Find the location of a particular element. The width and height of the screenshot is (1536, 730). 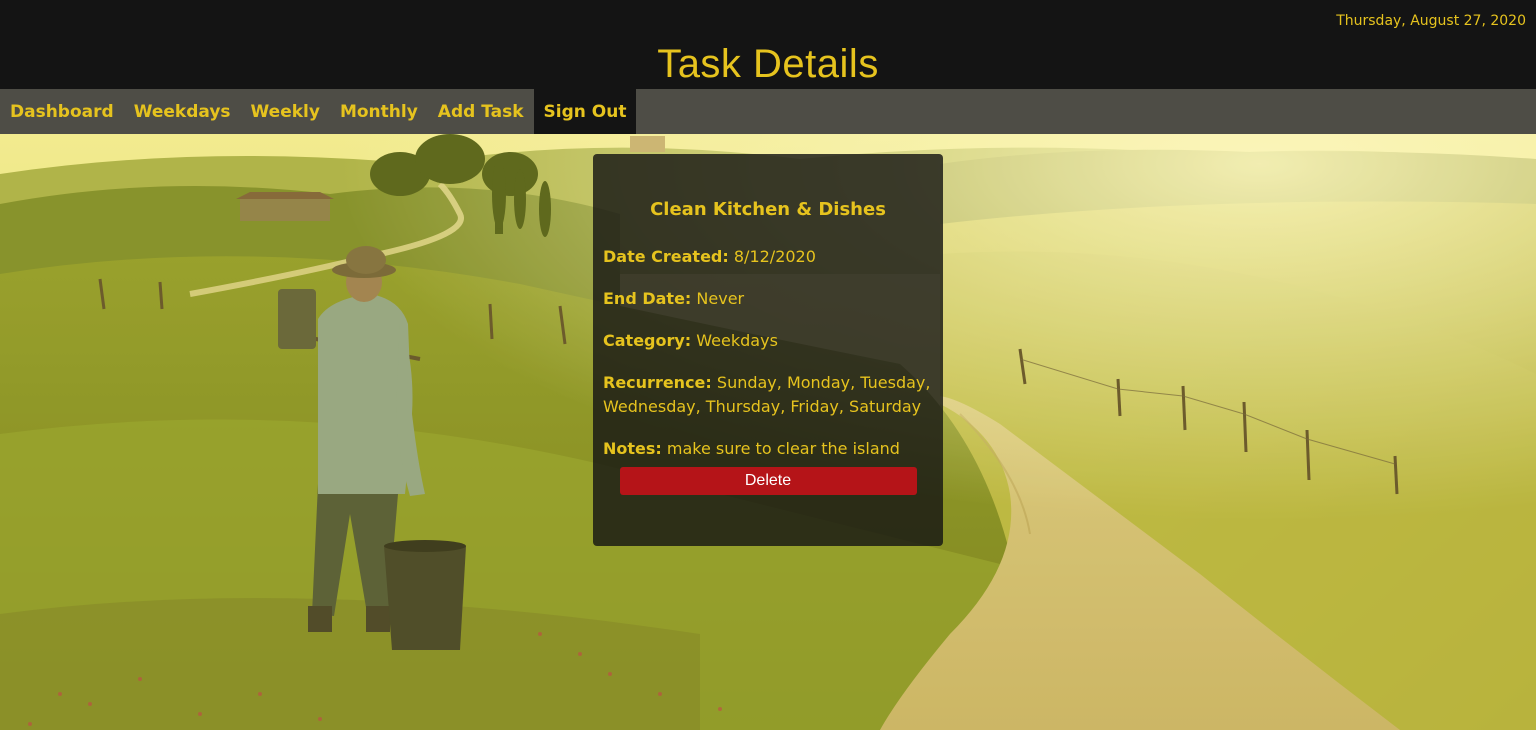

header: Thursday, August 27, 2020 Task Details is located at coordinates (768, 44).